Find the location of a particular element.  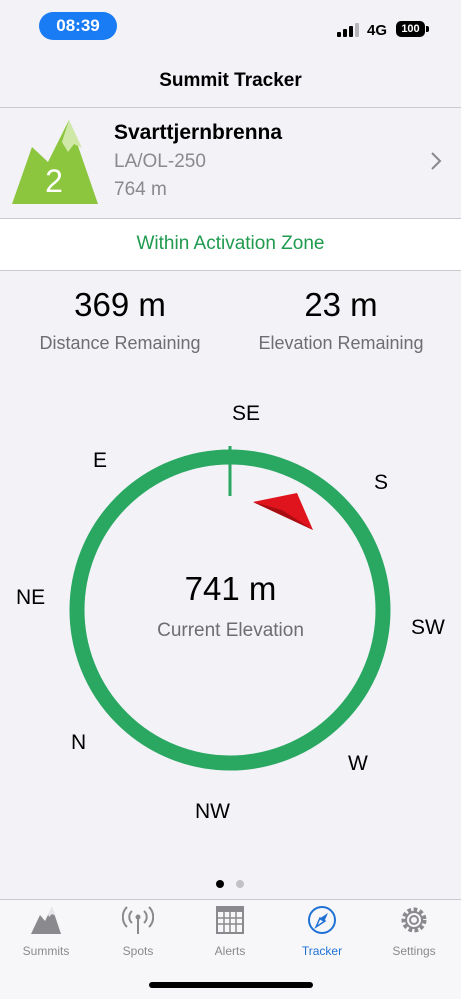

summit-points: 2 is located at coordinates (54, 181).